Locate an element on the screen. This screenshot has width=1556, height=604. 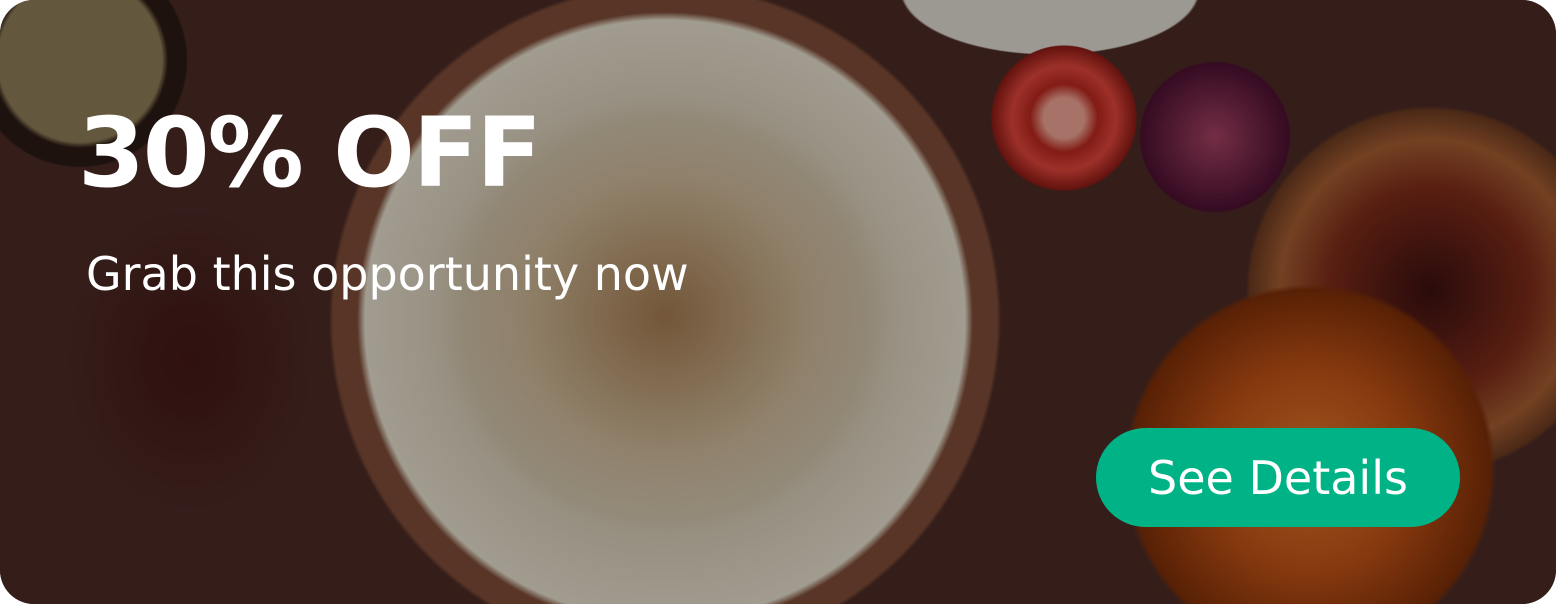
discount-title: 30% OFF is located at coordinates (310, 153).